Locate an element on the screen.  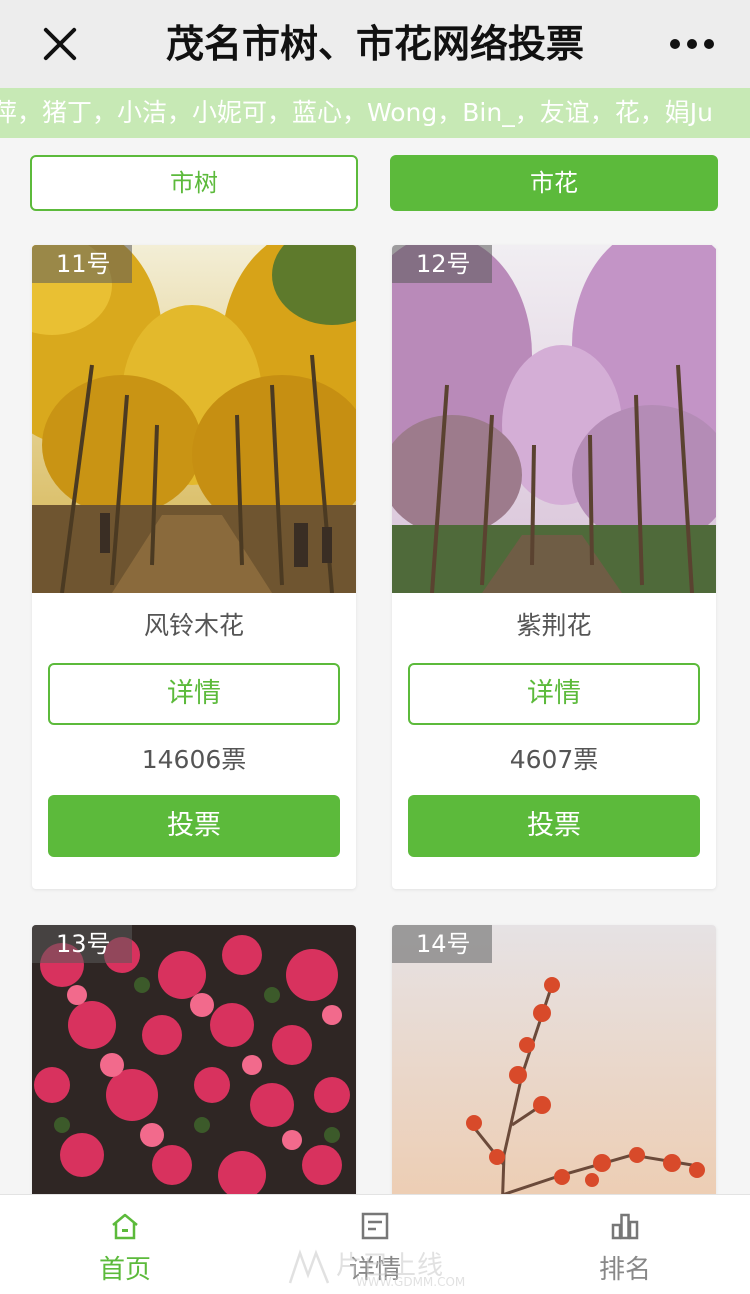
tab-label: 详情 is located at coordinates (374, 1270).